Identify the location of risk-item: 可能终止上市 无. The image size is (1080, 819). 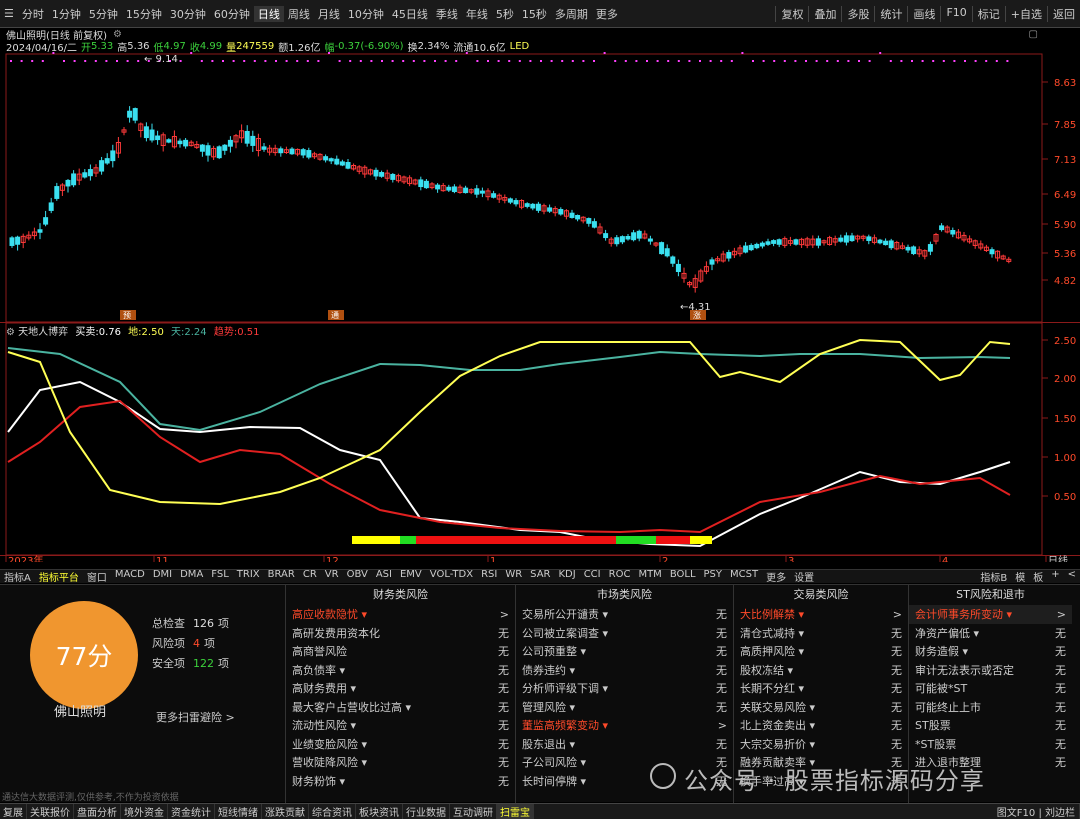
(990, 707).